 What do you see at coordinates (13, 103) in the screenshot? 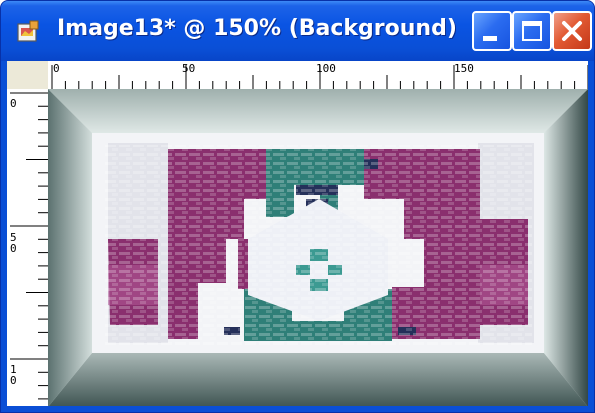
I see `ruler-label-v0: 0` at bounding box center [13, 103].